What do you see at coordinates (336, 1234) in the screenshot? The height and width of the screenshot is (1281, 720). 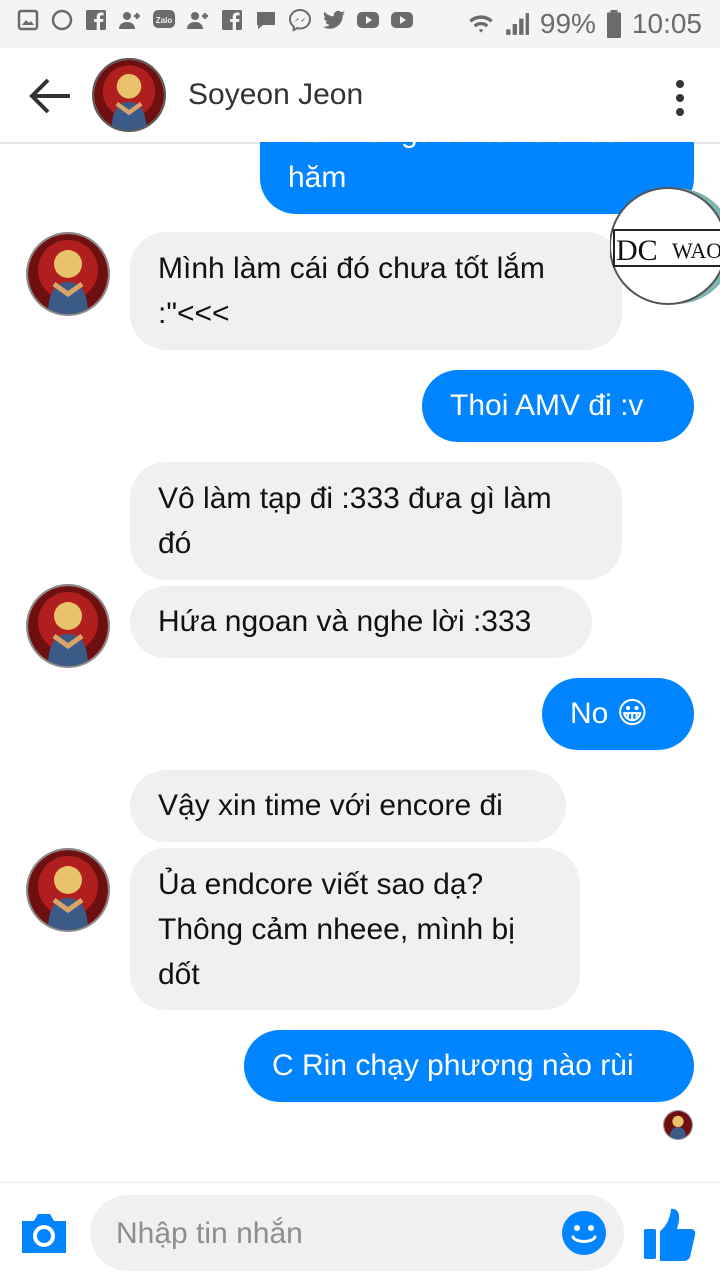 I see `message-input` at bounding box center [336, 1234].